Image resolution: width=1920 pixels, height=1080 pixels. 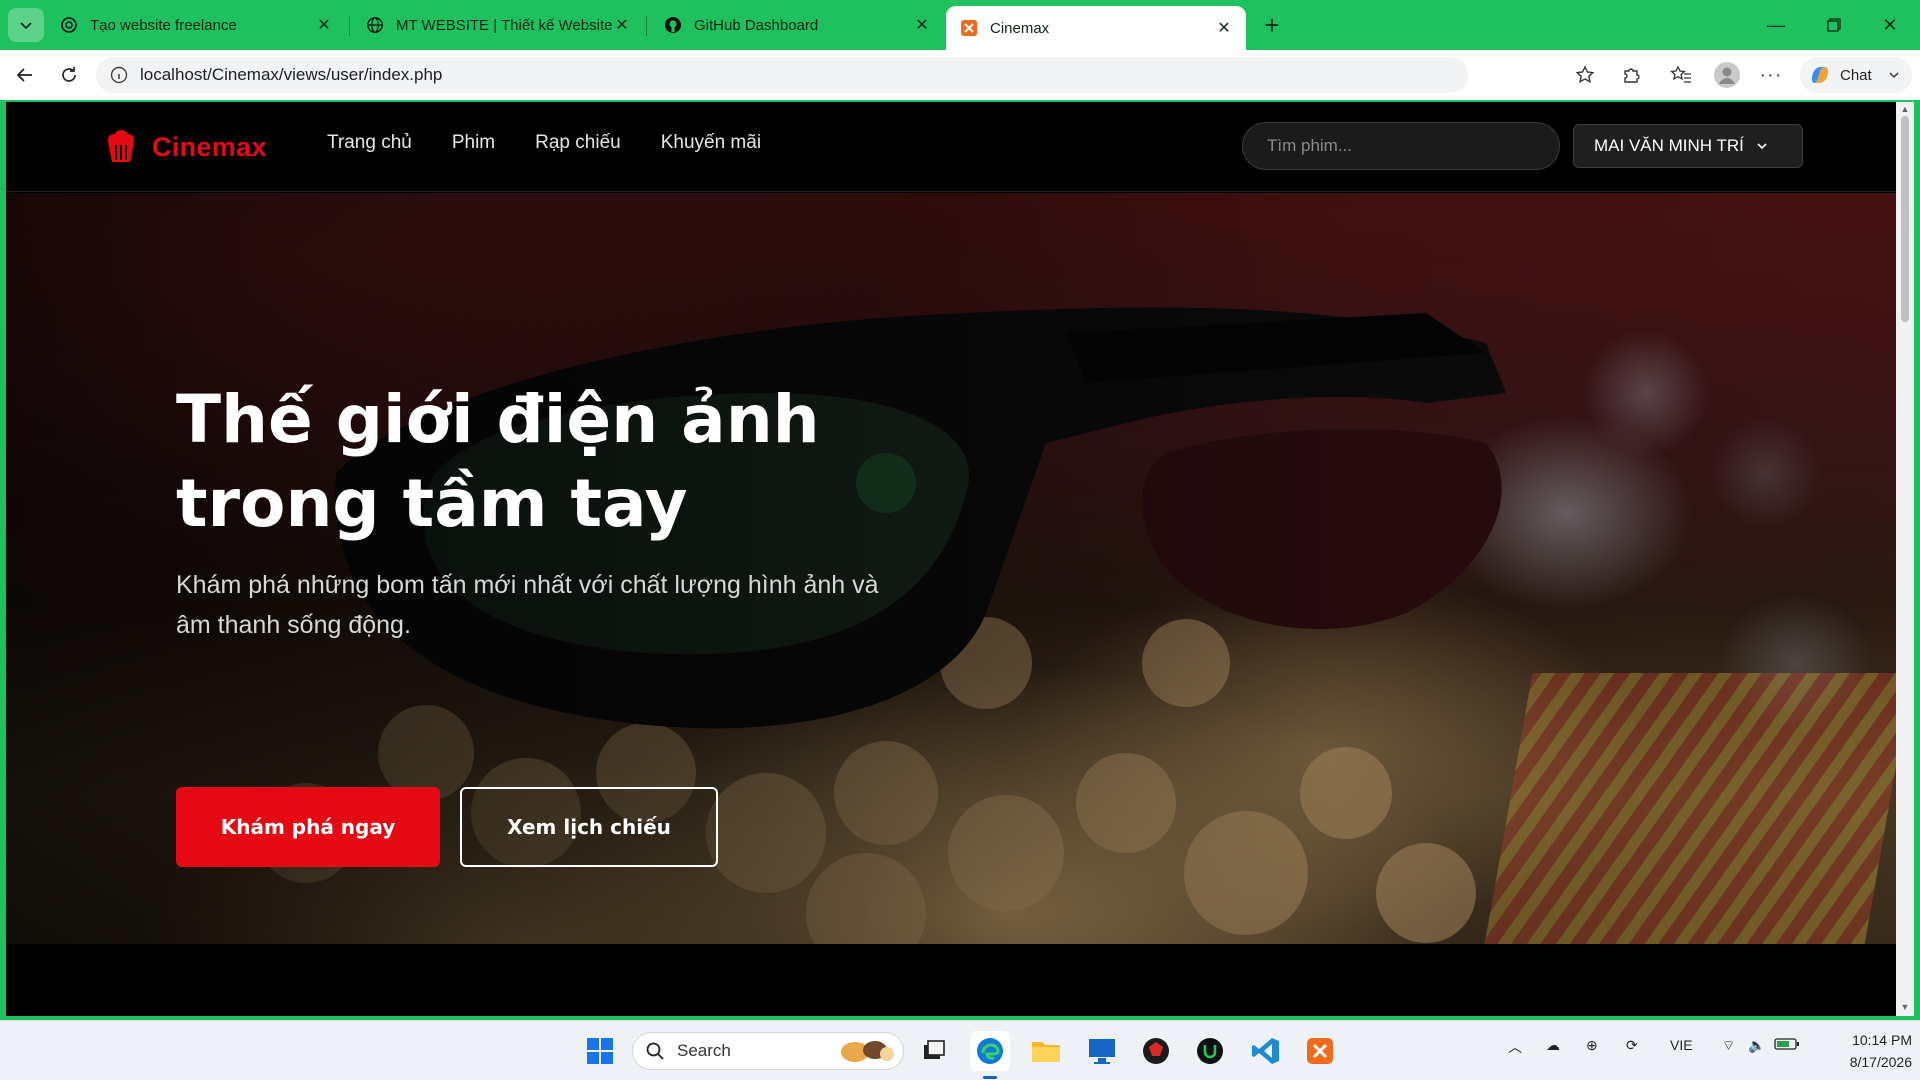 I want to click on clock-date: 8/17/2026, so click(x=1880, y=1062).